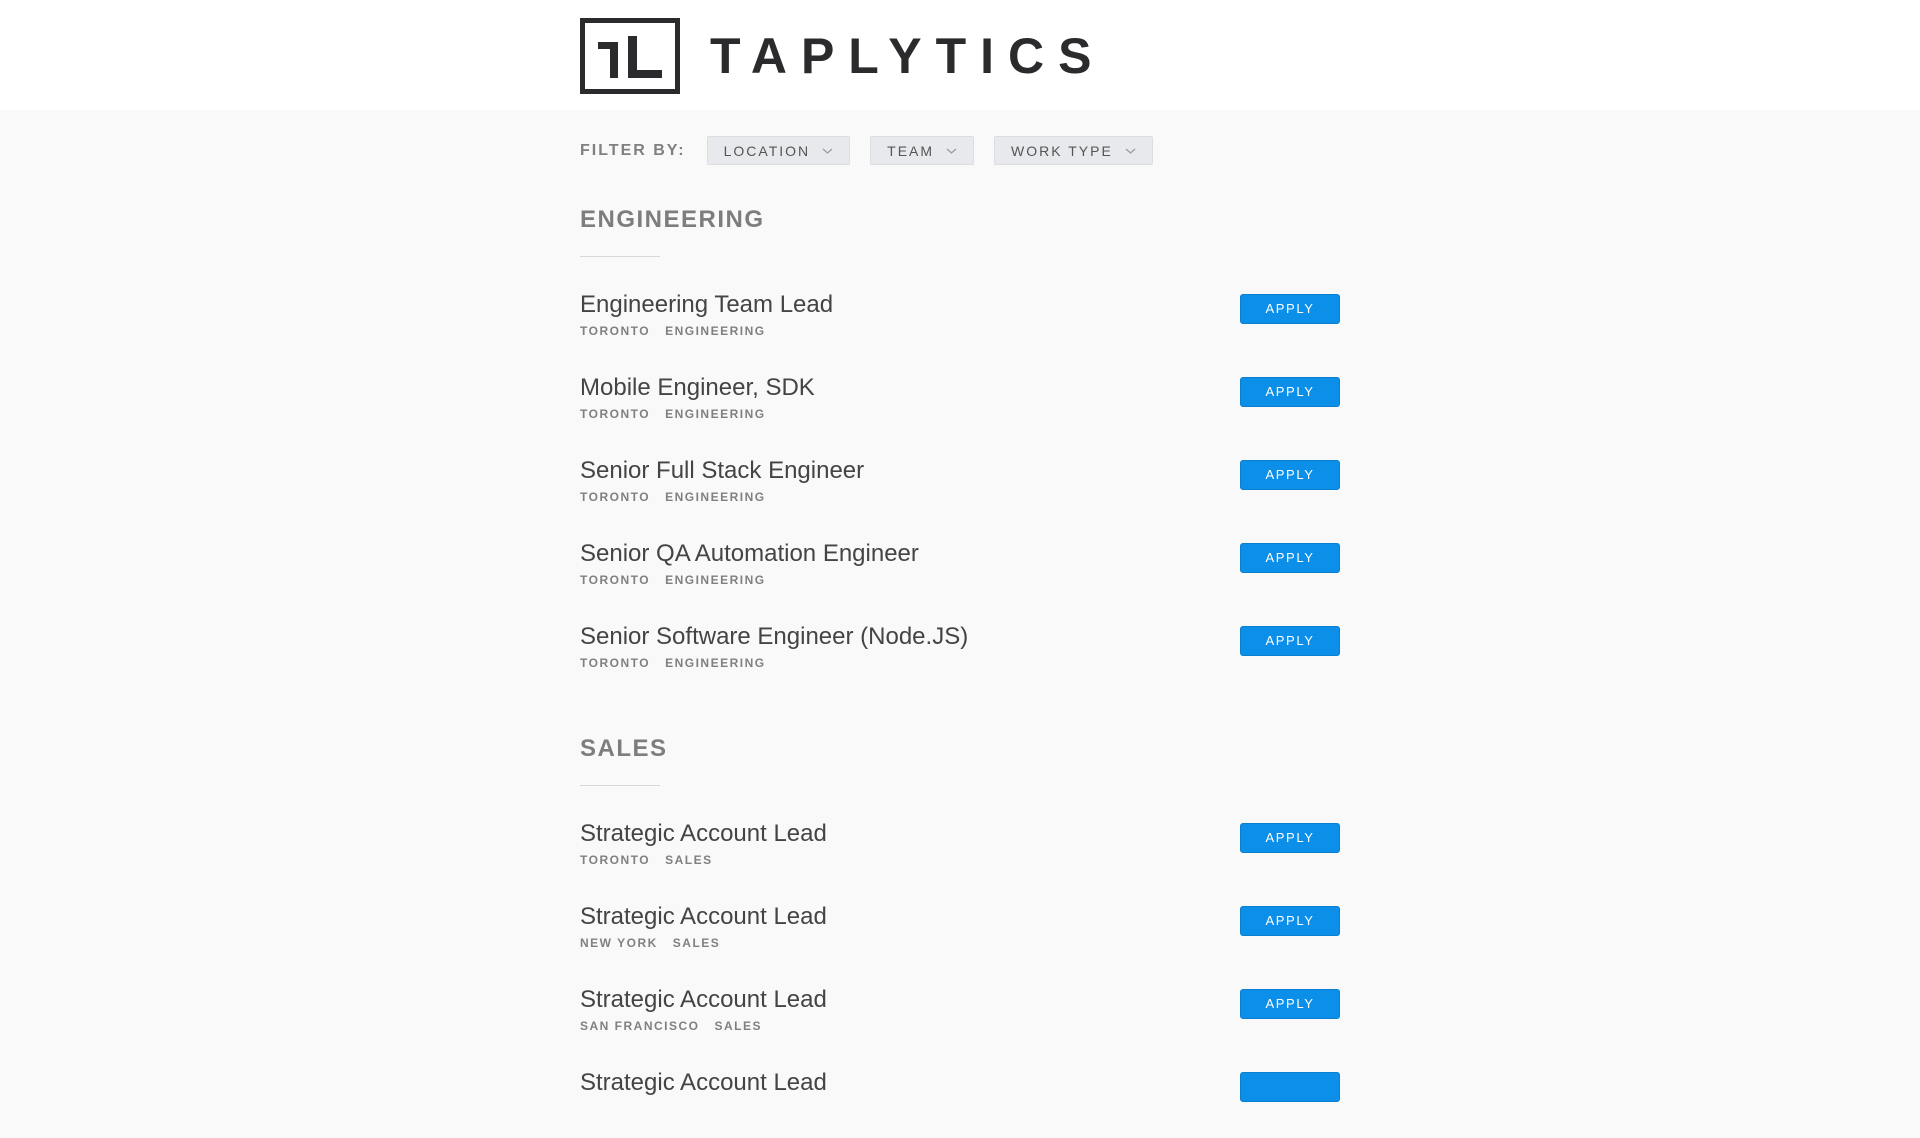 The width and height of the screenshot is (1920, 1138). What do you see at coordinates (908, 56) in the screenshot?
I see `logo-wordmark: TAPLYTICS` at bounding box center [908, 56].